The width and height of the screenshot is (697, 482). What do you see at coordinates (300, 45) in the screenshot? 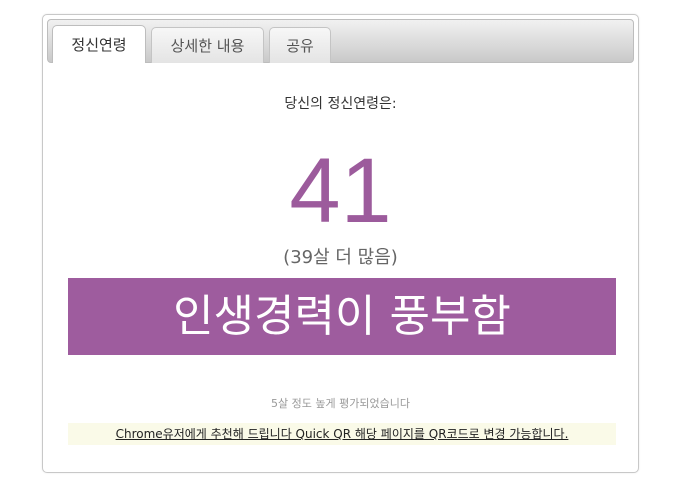
I see `tab-share: 공유` at bounding box center [300, 45].